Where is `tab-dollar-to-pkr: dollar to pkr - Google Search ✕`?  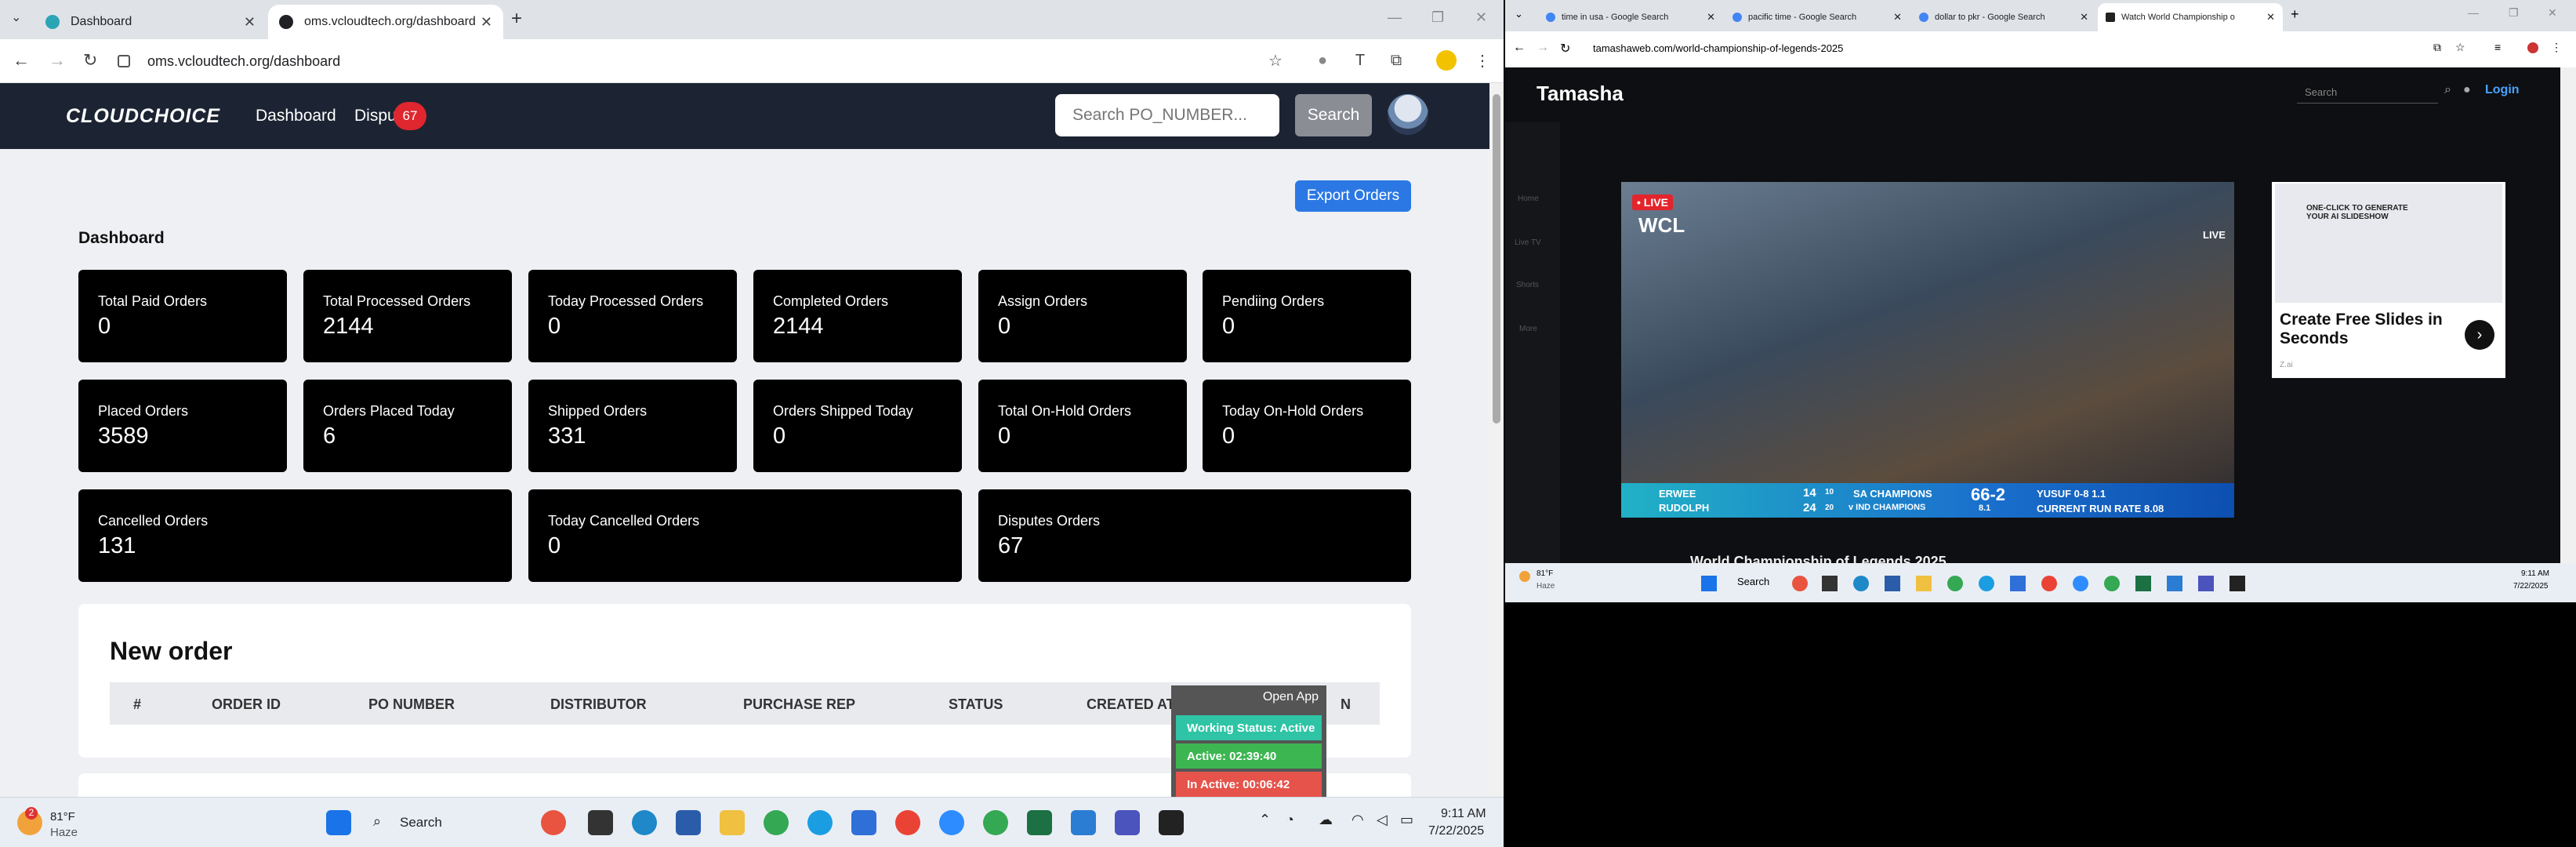
tab-dollar-to-pkr: dollar to pkr - Google Search ✕ is located at coordinates (2004, 17).